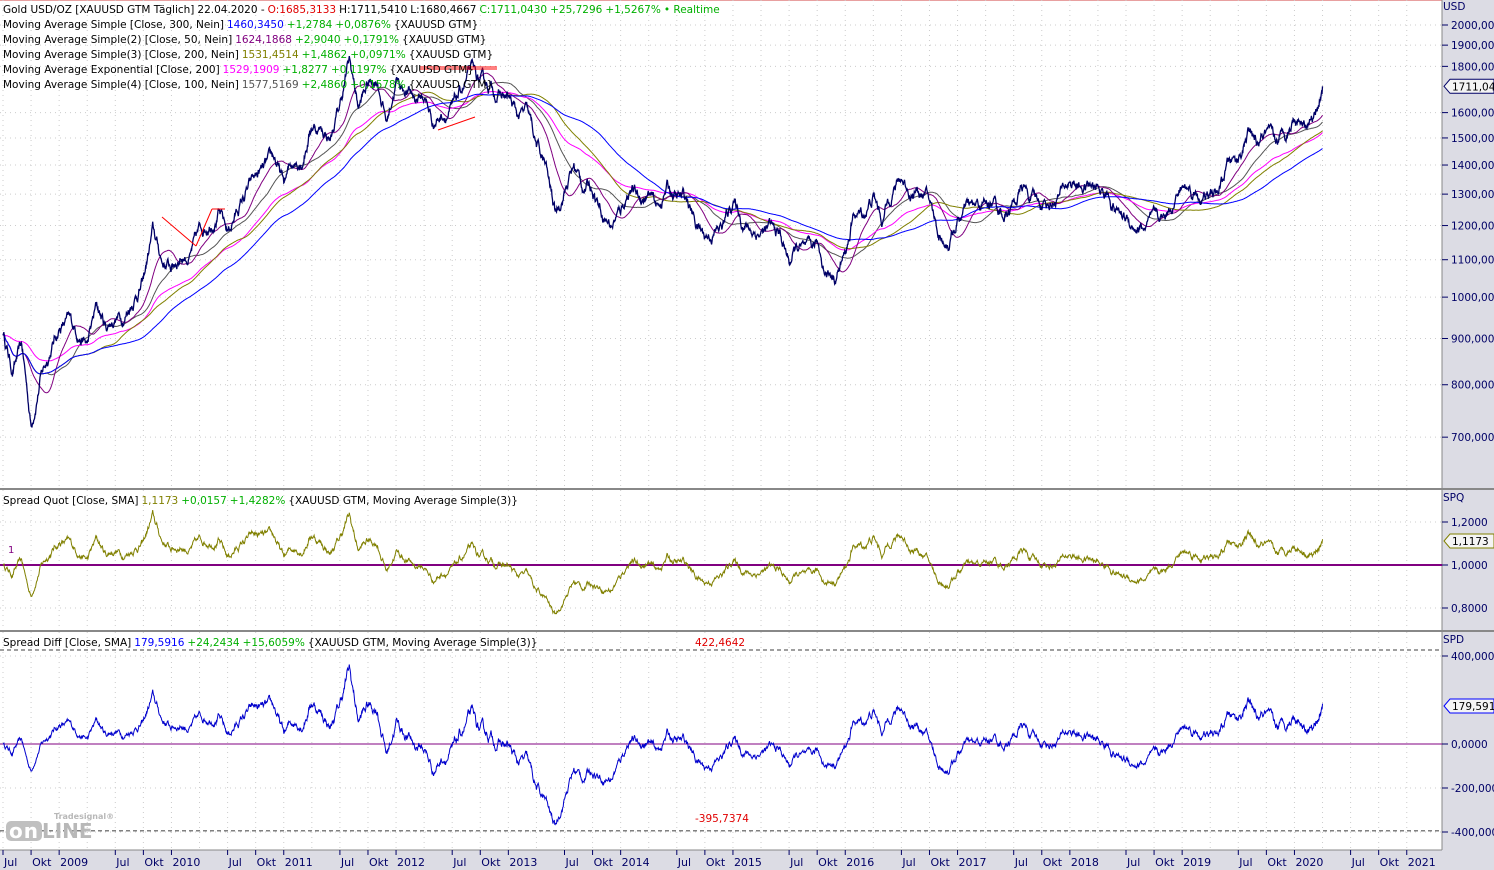 The height and width of the screenshot is (870, 1494). What do you see at coordinates (113, 25) in the screenshot?
I see `legend-name: Moving Average Simple [Close, 300, Nein]` at bounding box center [113, 25].